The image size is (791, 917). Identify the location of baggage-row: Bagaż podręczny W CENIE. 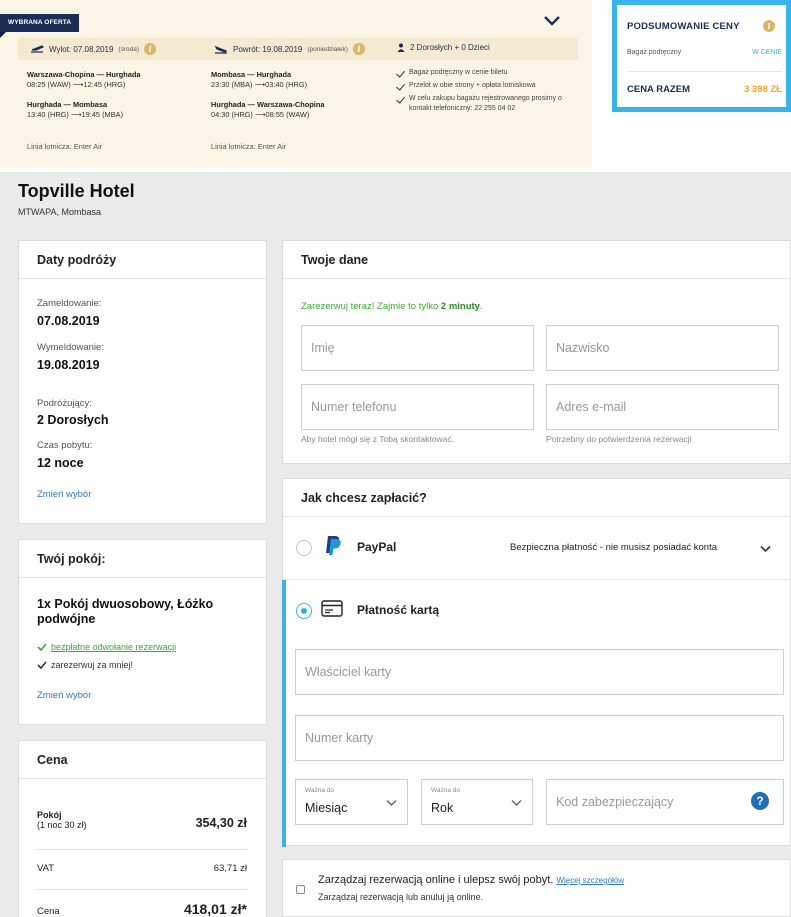
(704, 52).